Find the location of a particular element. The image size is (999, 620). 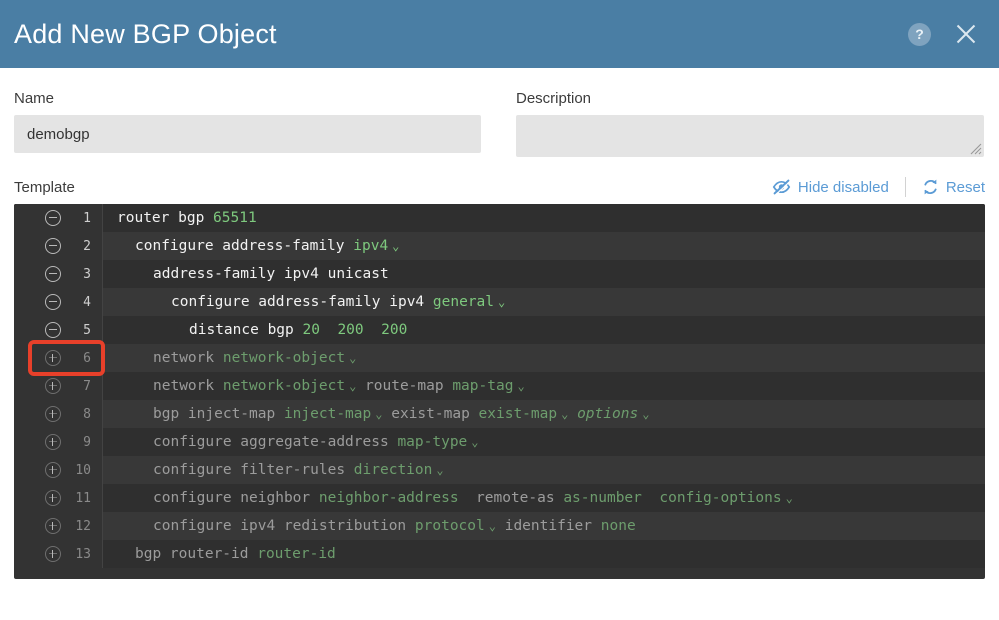

code-line-gutter: 11 is located at coordinates (58, 498).